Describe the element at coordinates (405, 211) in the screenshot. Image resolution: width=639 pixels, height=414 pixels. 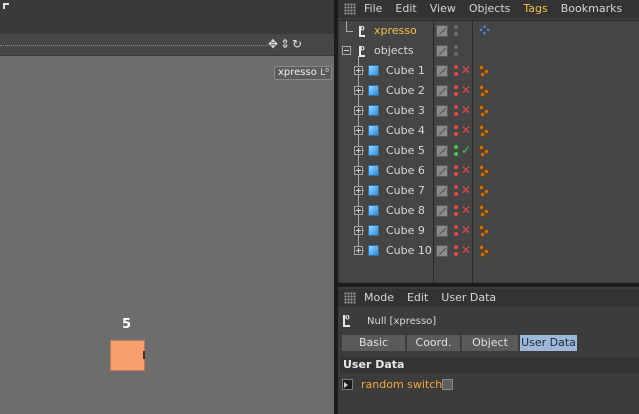
I see `object-name: Cube 8` at that location.